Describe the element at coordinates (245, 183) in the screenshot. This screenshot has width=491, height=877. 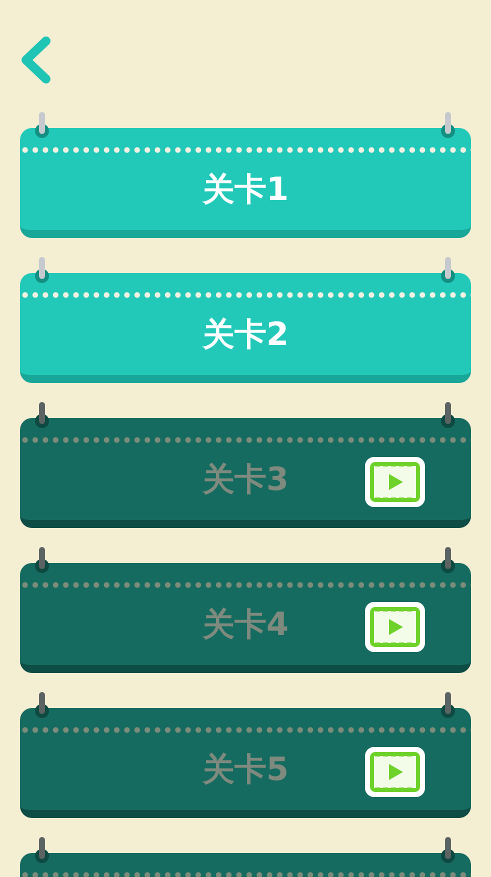
I see `level-card: 关卡1` at that location.